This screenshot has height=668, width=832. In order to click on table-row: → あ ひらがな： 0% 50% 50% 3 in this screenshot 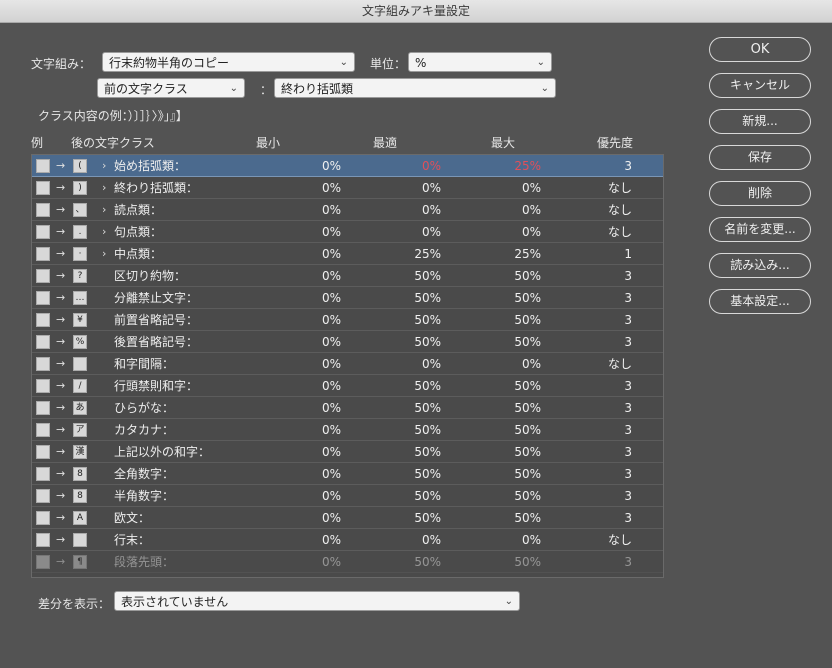, I will do `click(347, 408)`.